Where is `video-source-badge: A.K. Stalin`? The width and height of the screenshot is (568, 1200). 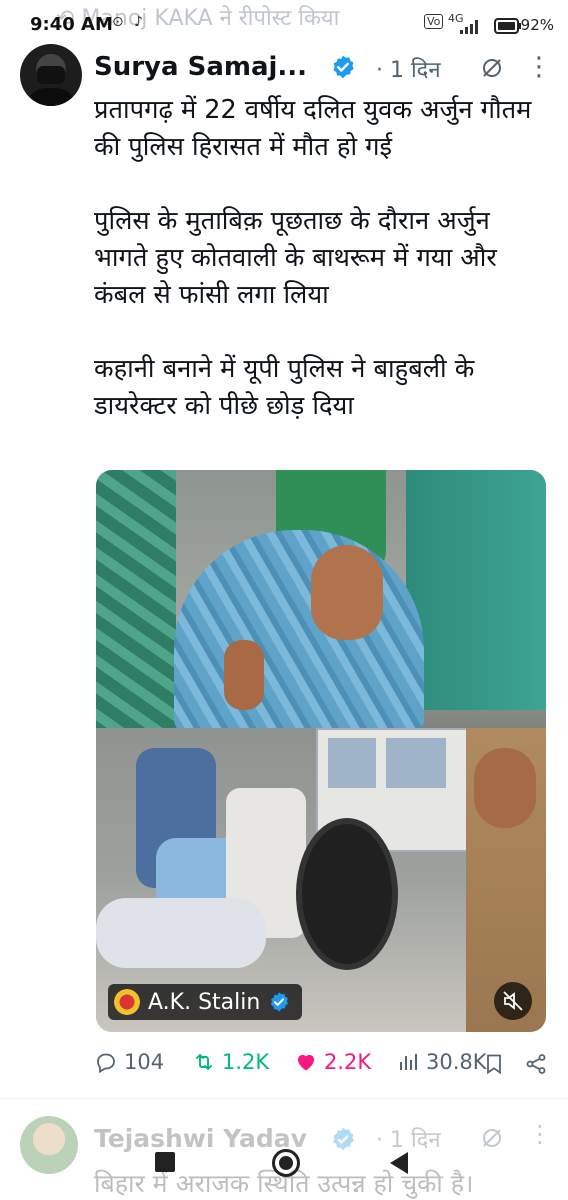
video-source-badge: A.K. Stalin is located at coordinates (205, 1002).